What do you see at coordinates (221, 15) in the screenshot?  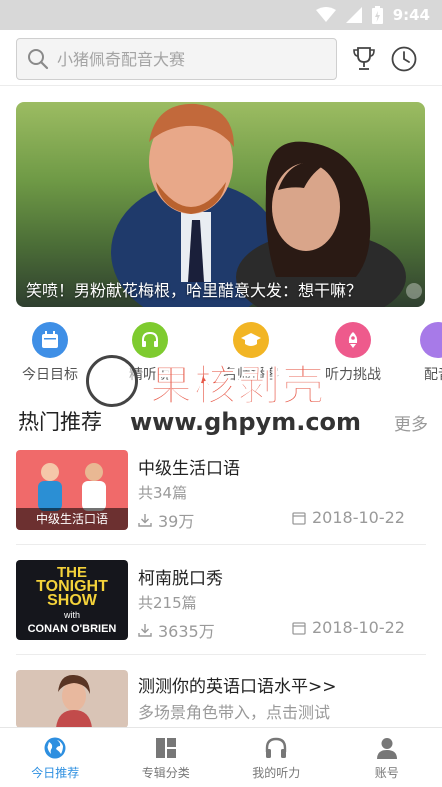 I see `status-bar: 9:44` at bounding box center [221, 15].